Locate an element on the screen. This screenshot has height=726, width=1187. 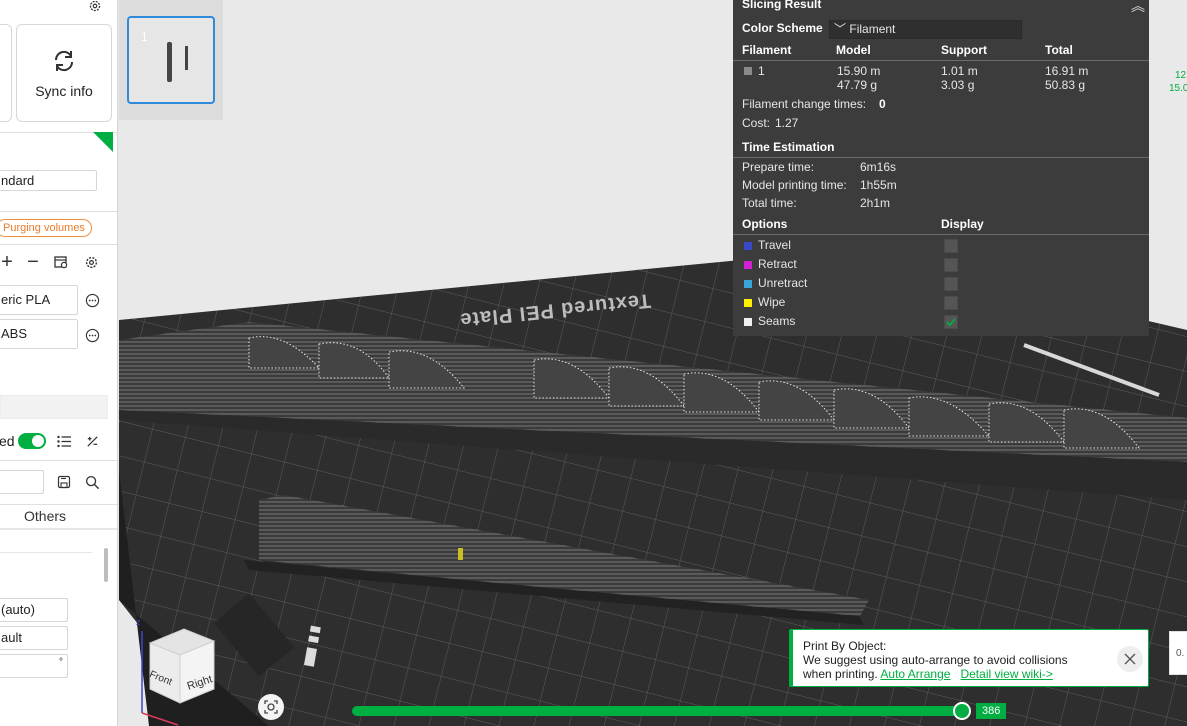
layer-slider-handle is located at coordinates (962, 711).